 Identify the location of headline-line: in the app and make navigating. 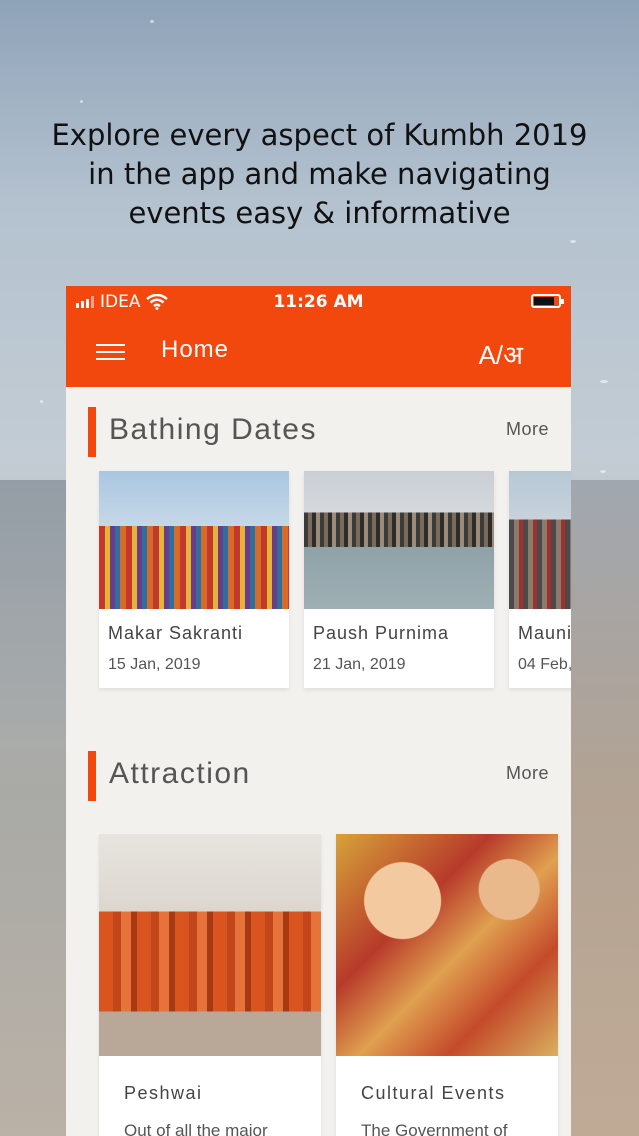
(319, 174).